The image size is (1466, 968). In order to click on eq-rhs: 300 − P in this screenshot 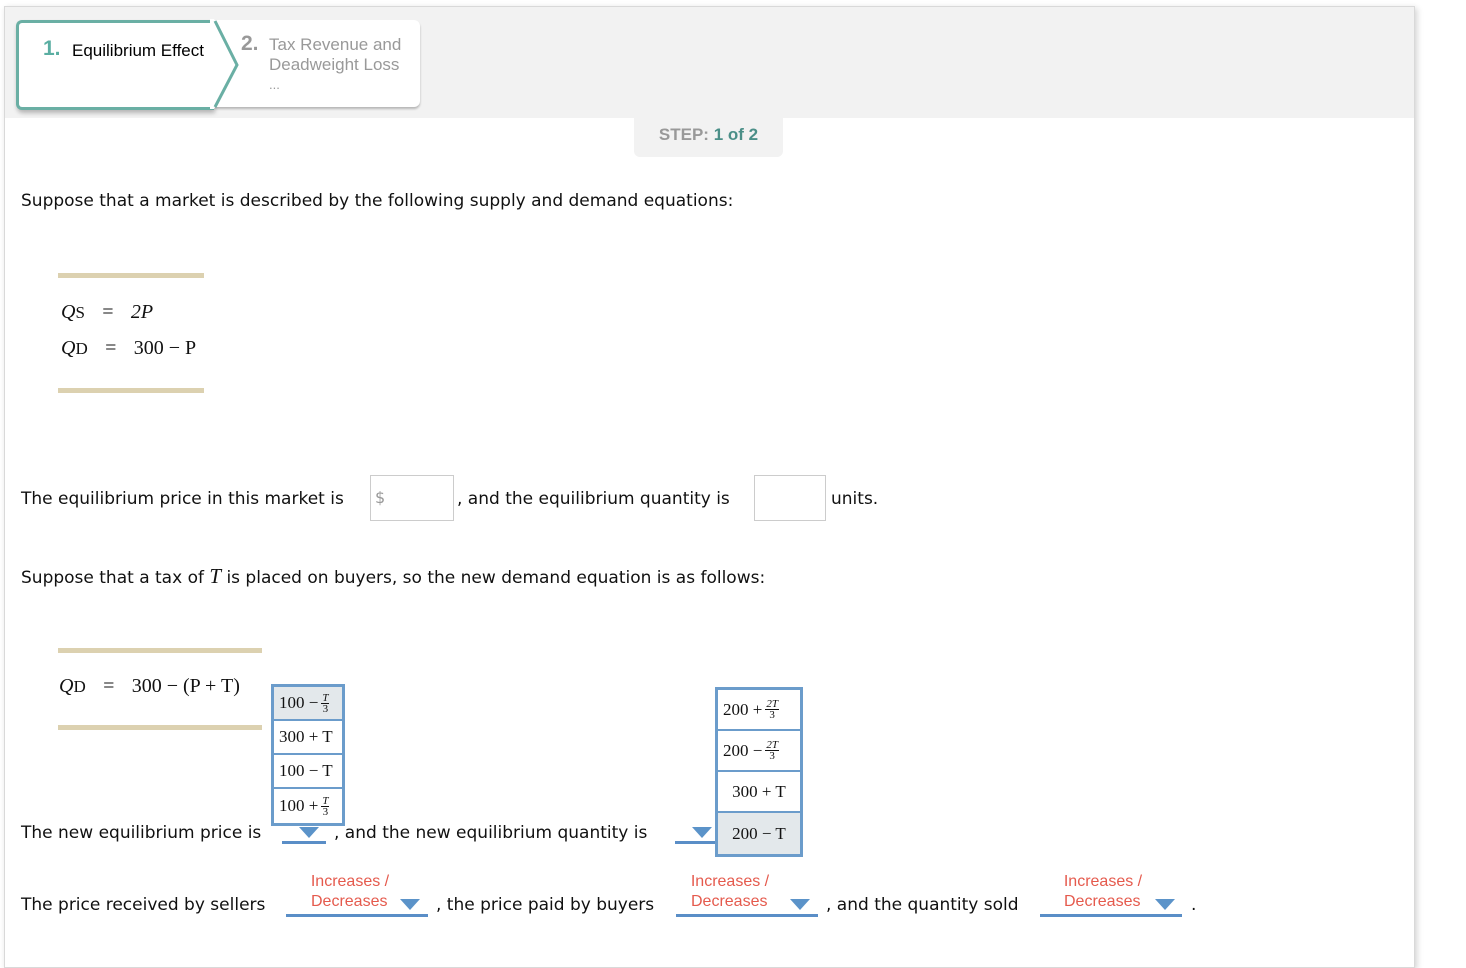, I will do `click(165, 348)`.